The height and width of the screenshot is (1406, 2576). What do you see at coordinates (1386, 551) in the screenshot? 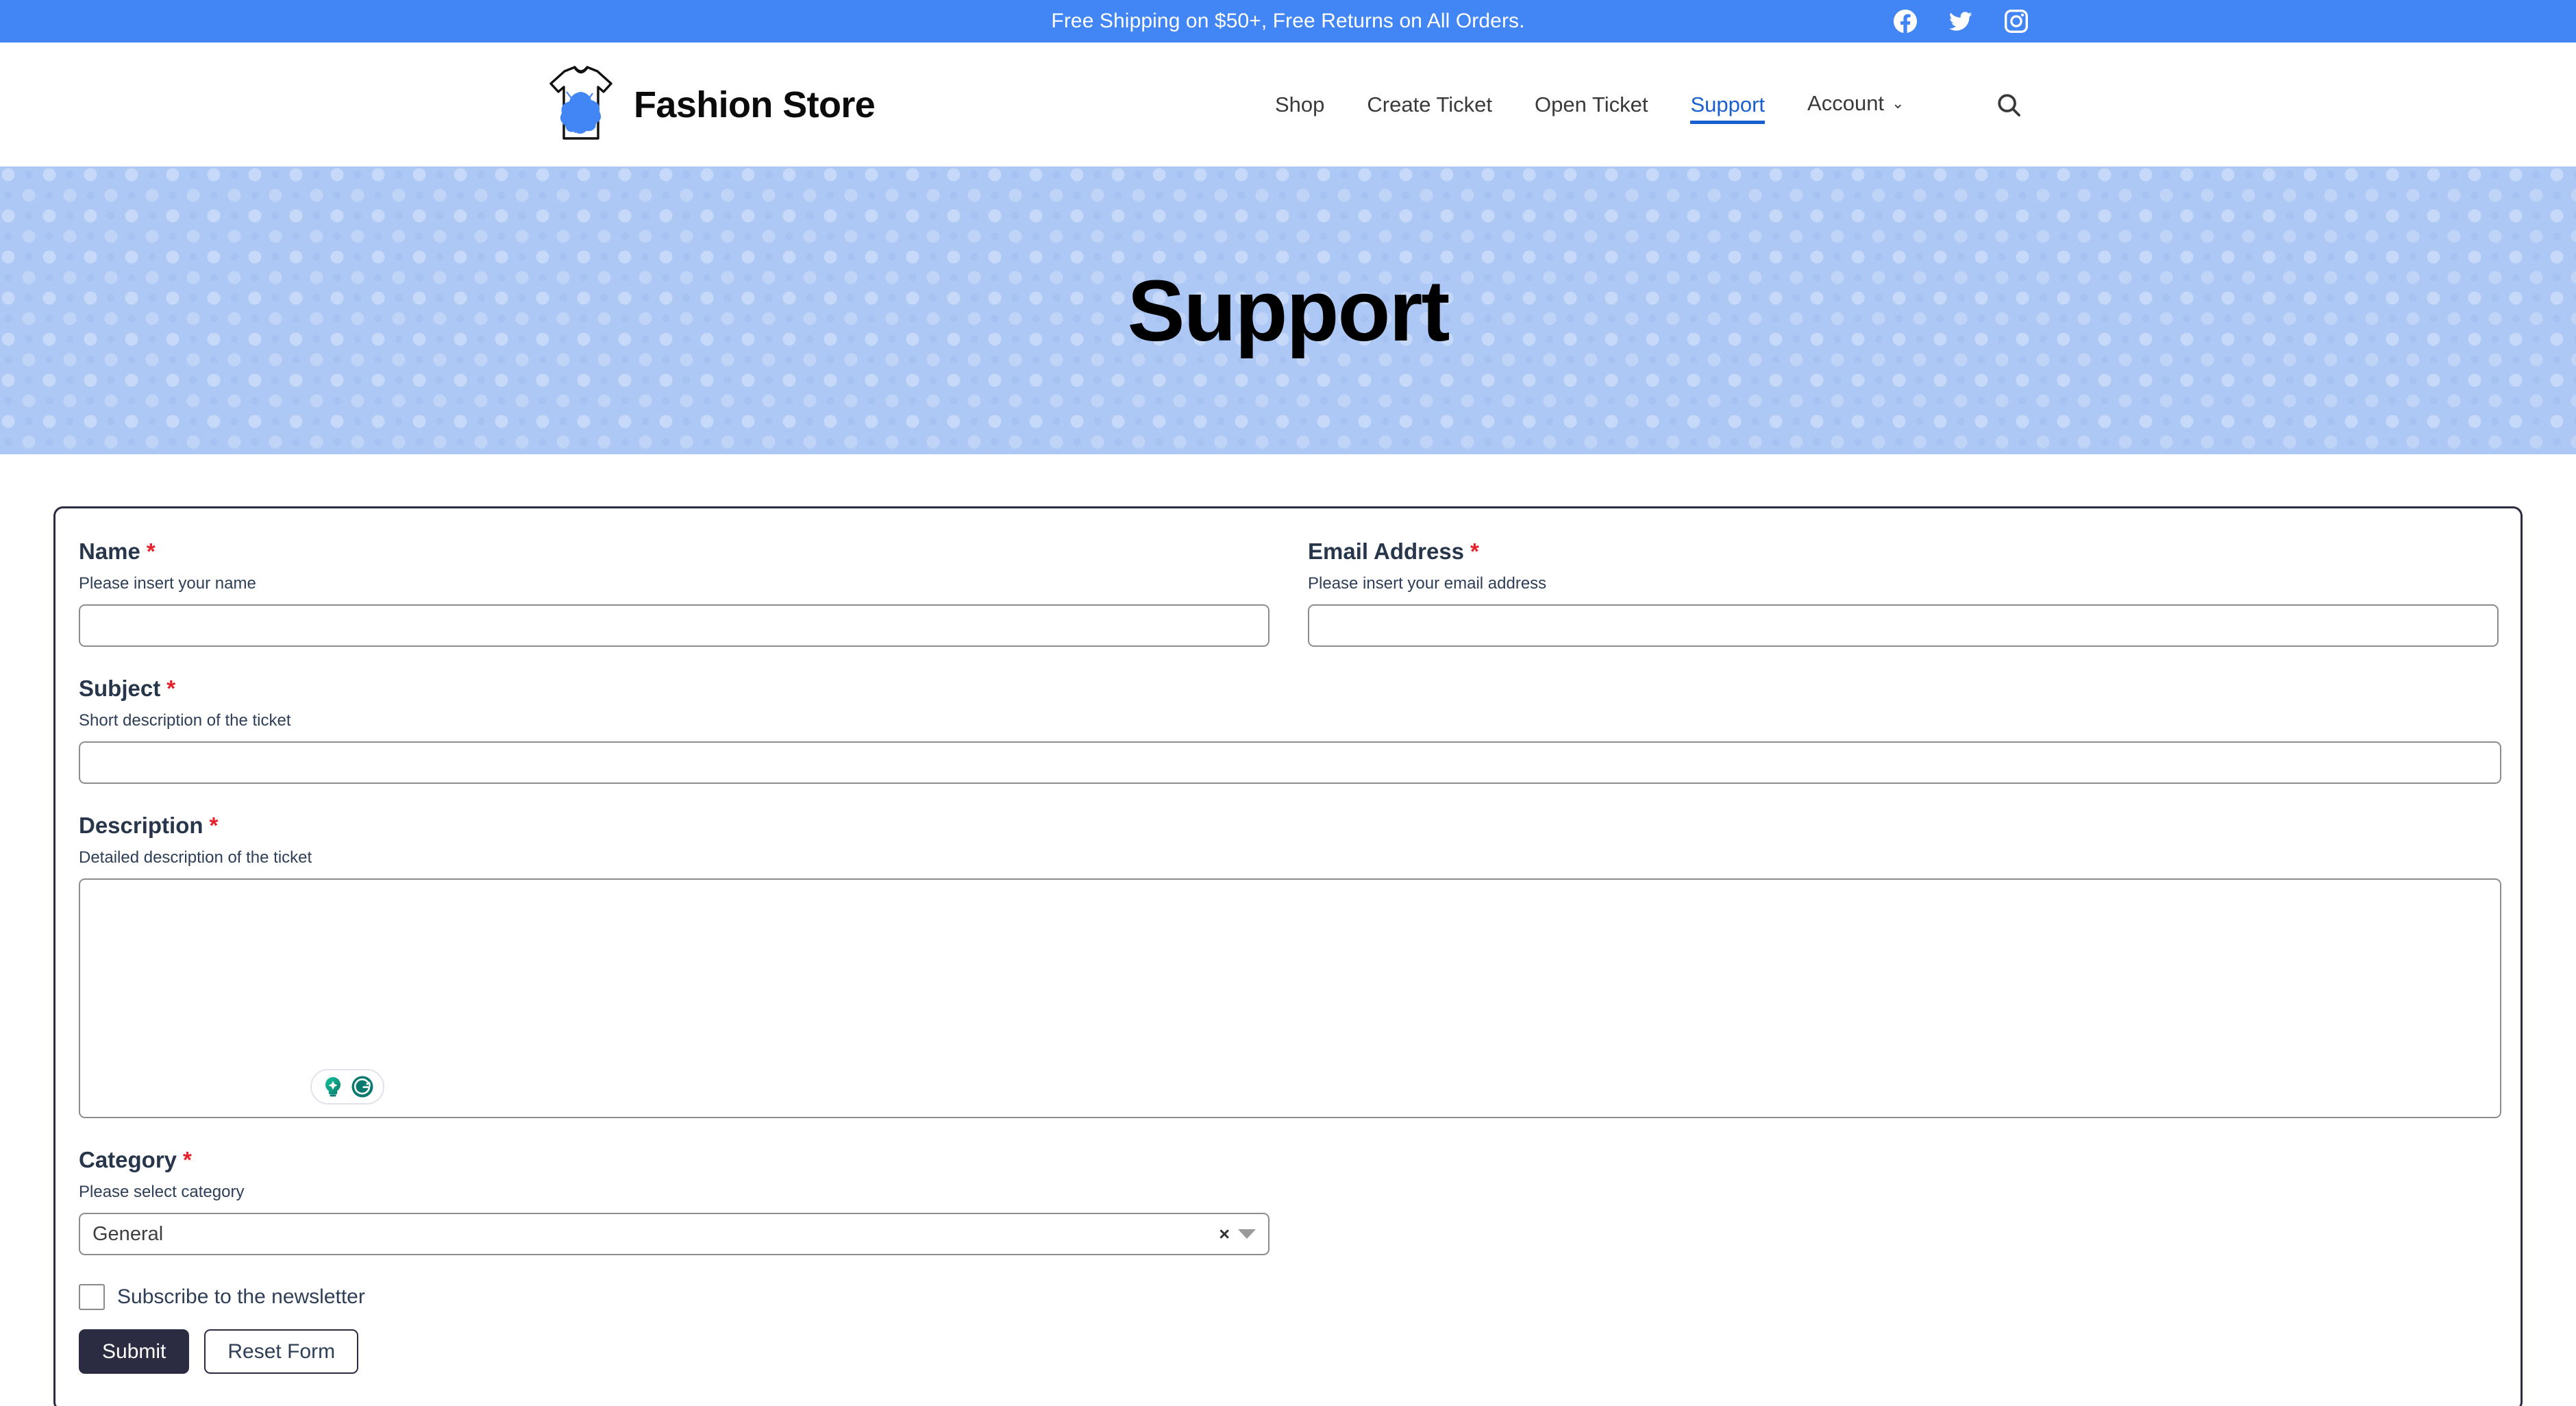
I see `email-label-text: Email Address` at bounding box center [1386, 551].